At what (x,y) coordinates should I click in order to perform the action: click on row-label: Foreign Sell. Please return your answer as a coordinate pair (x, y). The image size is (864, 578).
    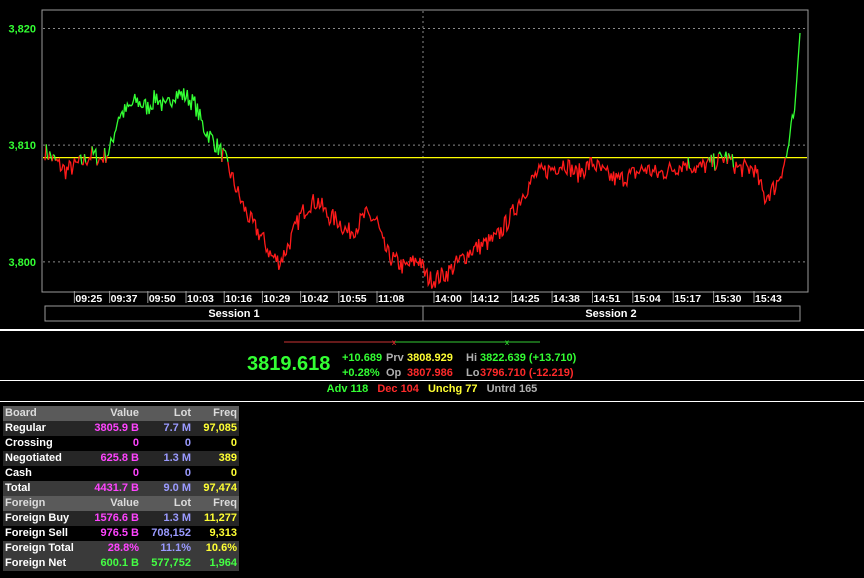
    Looking at the image, I should click on (36, 533).